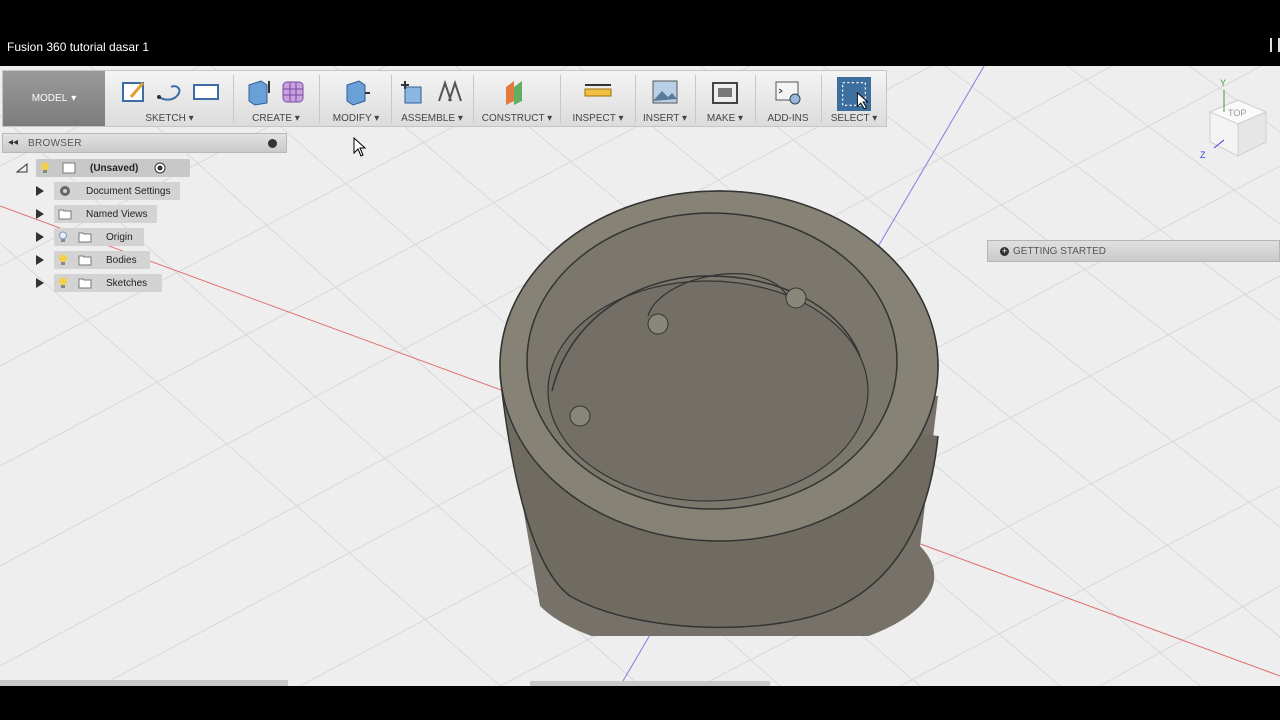  I want to click on expand-plus-icon: +, so click(1004, 251).